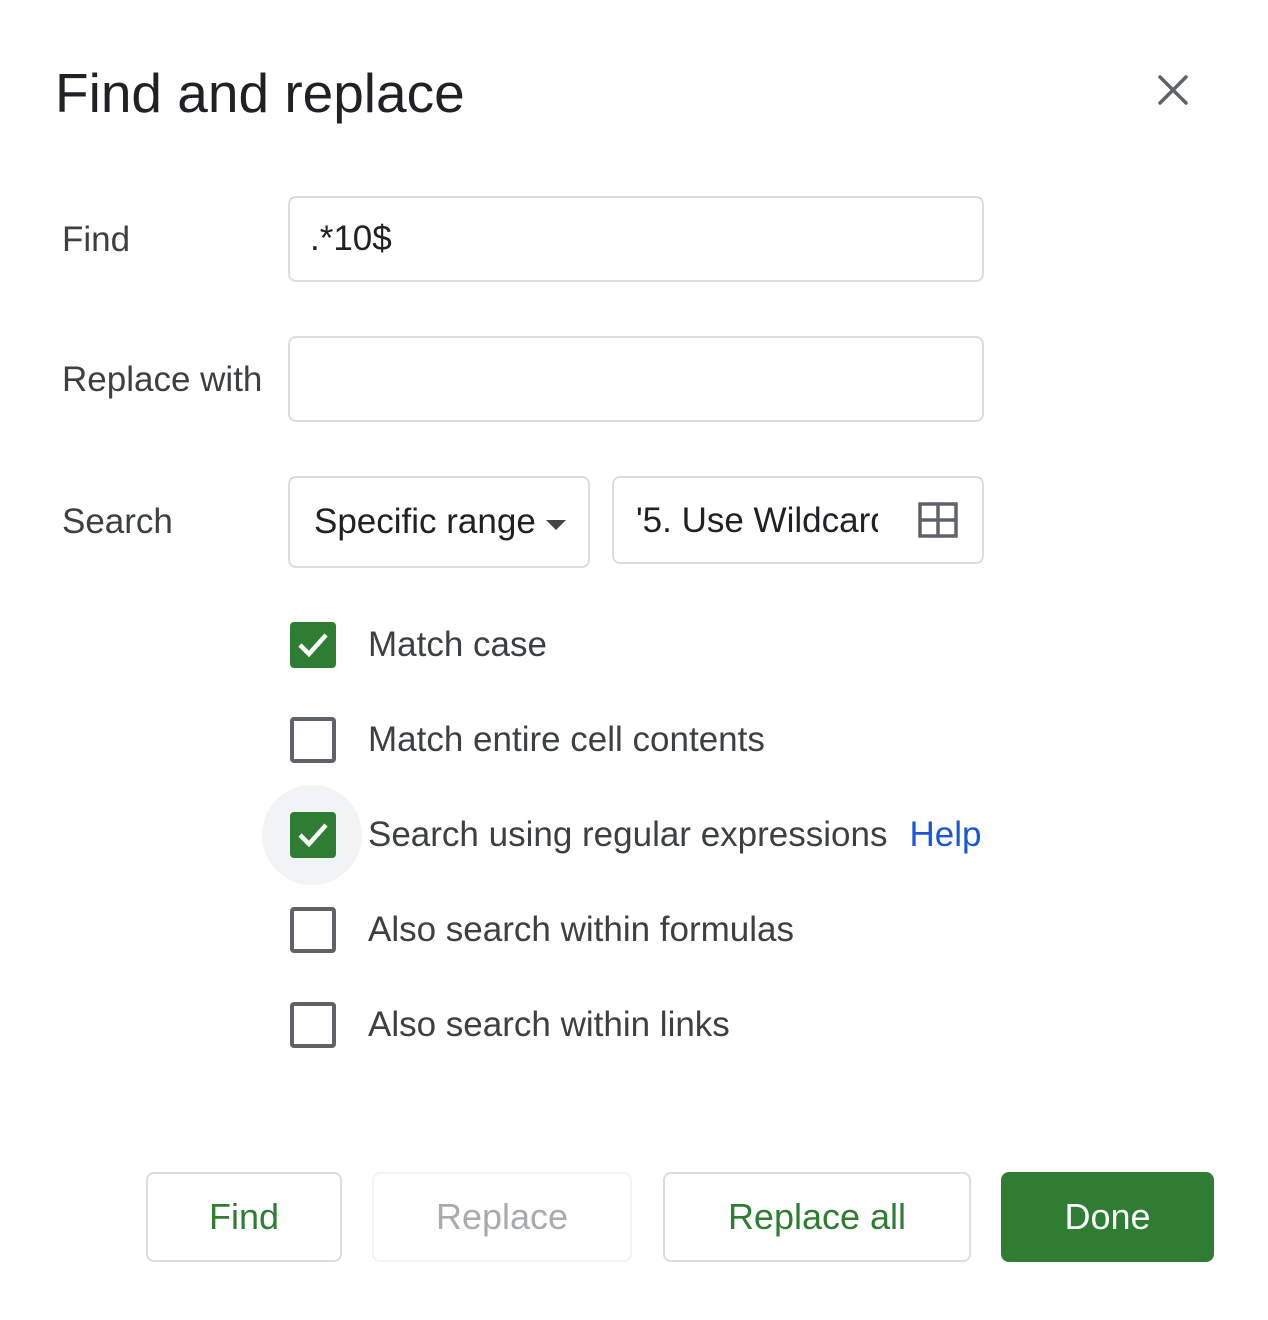 This screenshot has height=1320, width=1268. Describe the element at coordinates (313, 930) in the screenshot. I see `search-formulas-checkbox` at that location.